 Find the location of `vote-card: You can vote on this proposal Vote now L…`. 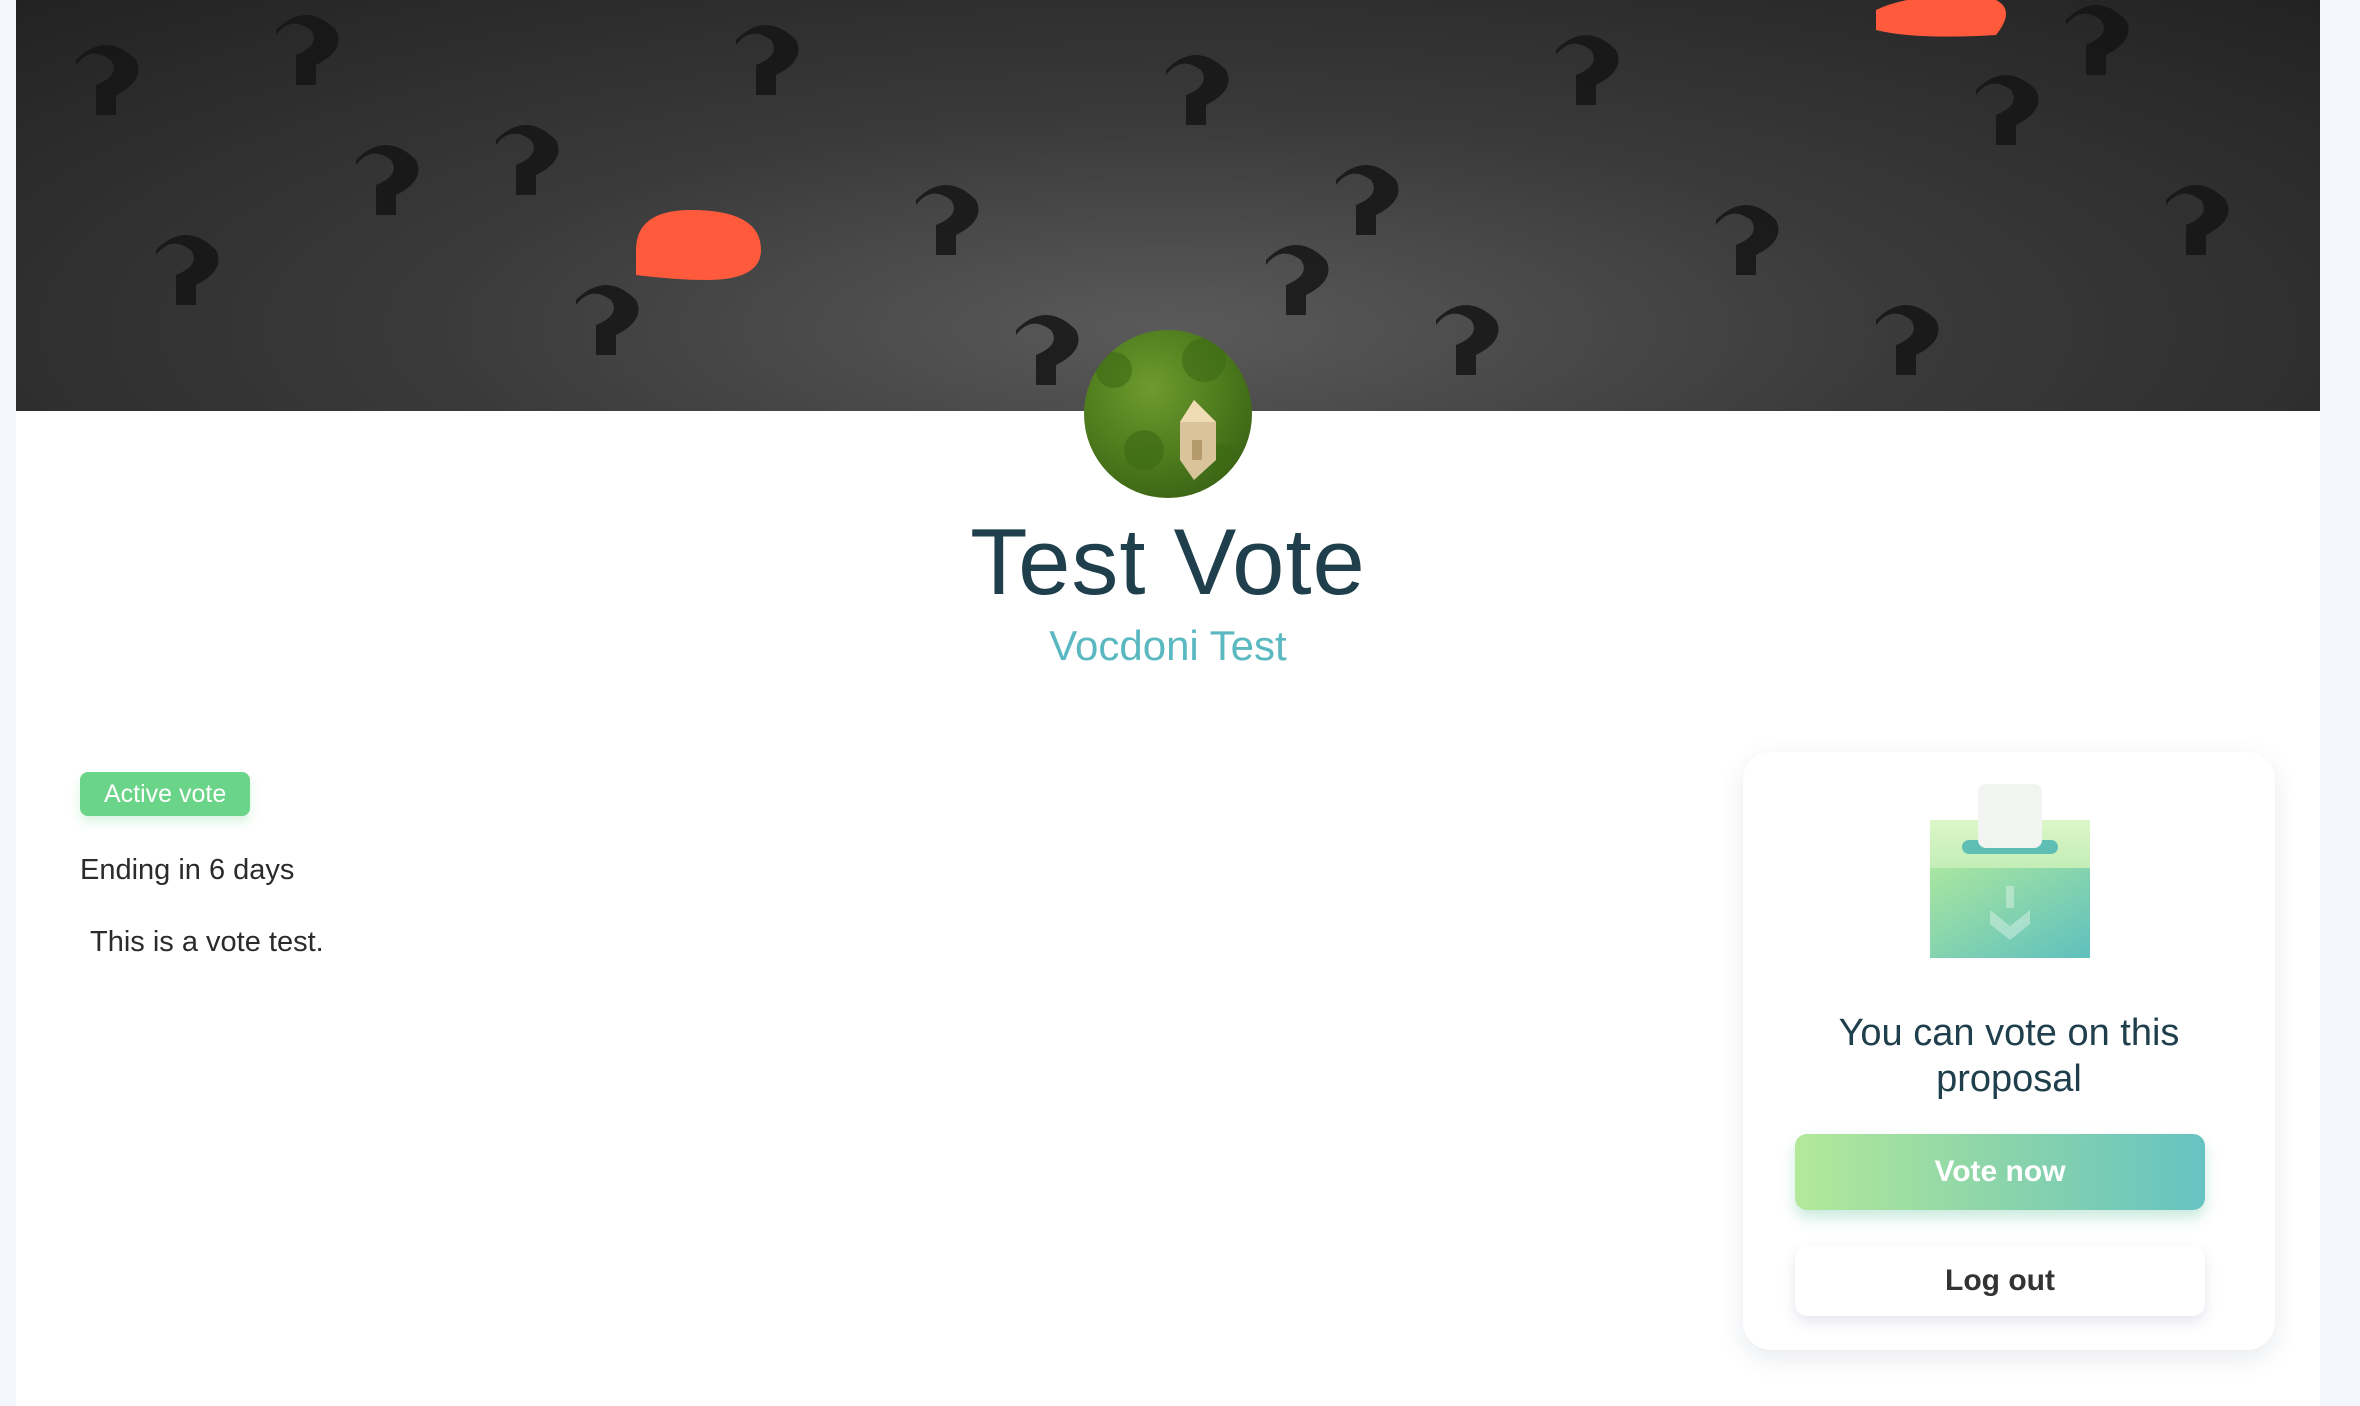

vote-card: You can vote on this proposal Vote now L… is located at coordinates (2009, 1051).